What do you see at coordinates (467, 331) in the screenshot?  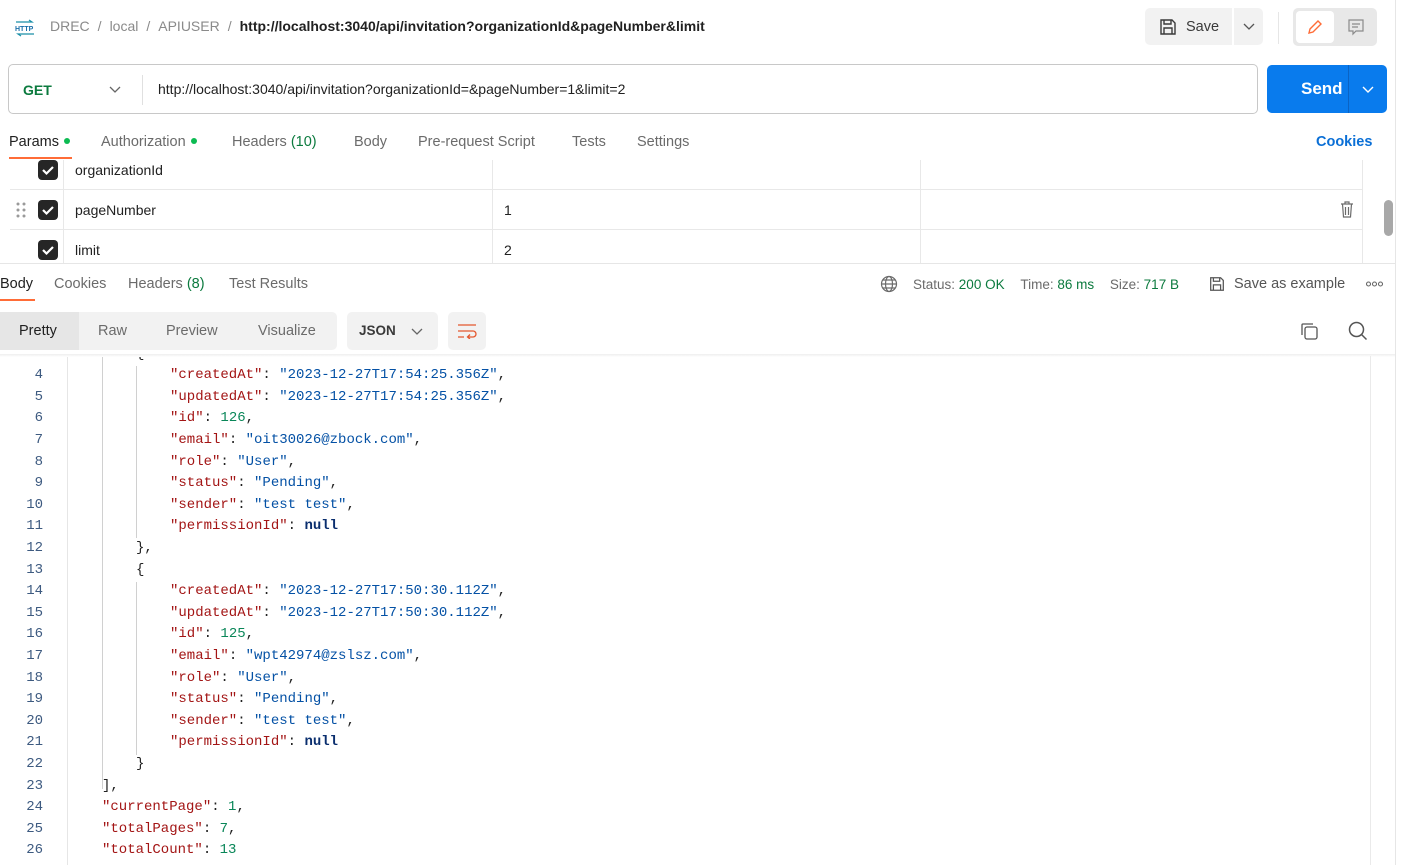 I see `wrap-lines-button` at bounding box center [467, 331].